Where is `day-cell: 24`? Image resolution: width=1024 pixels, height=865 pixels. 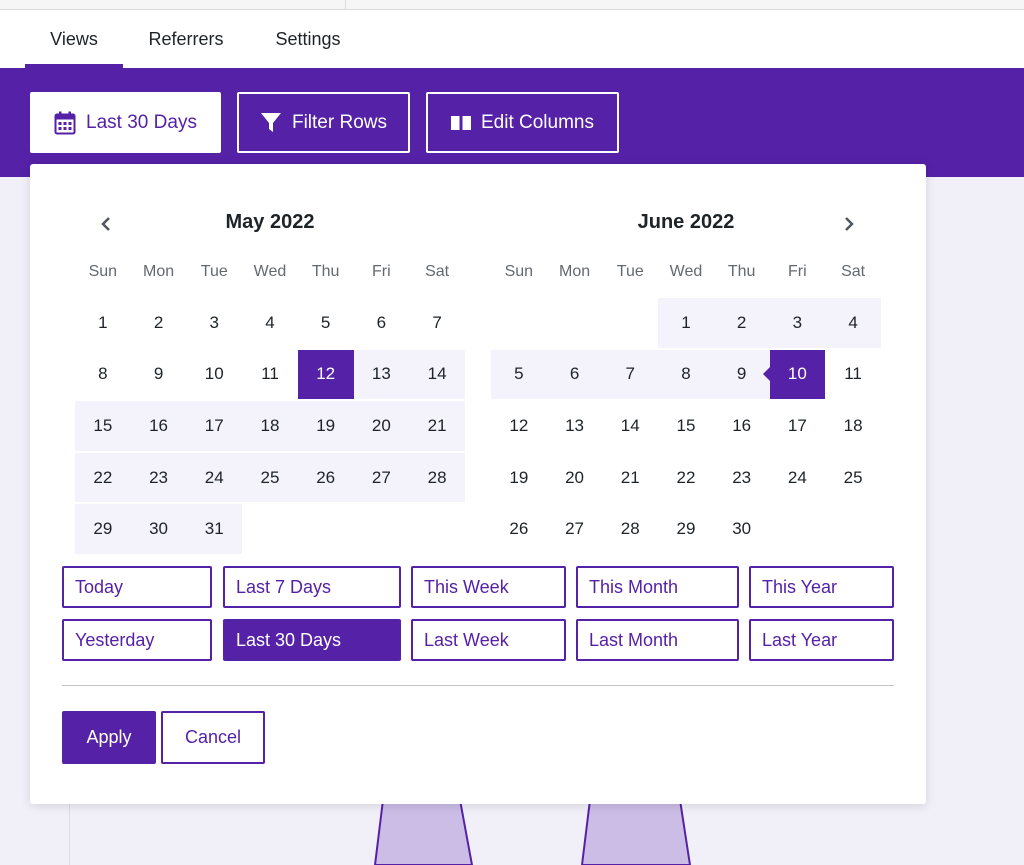
day-cell: 24 is located at coordinates (798, 478).